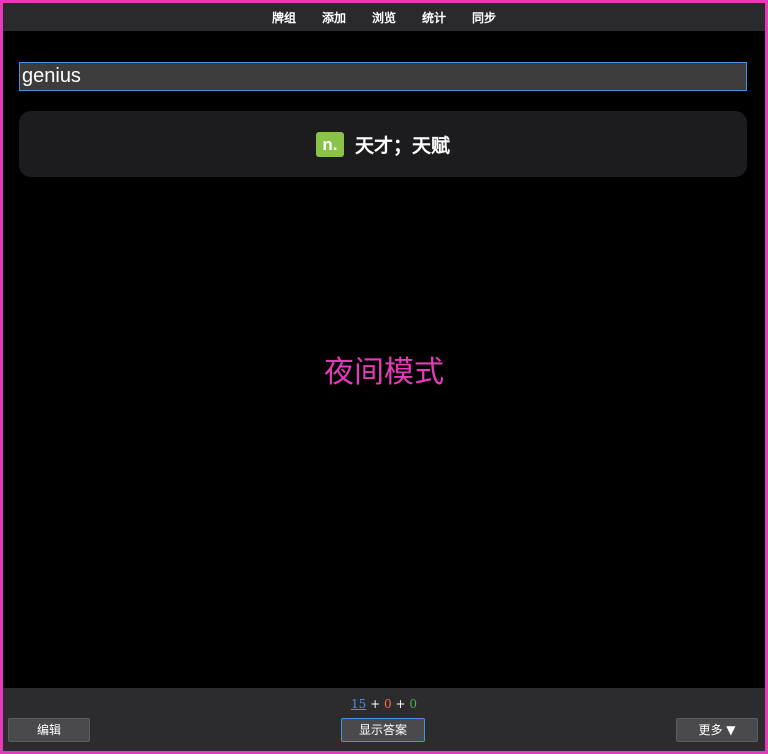 The height and width of the screenshot is (754, 768). Describe the element at coordinates (284, 17) in the screenshot. I see `nav-decks: 牌组` at that location.